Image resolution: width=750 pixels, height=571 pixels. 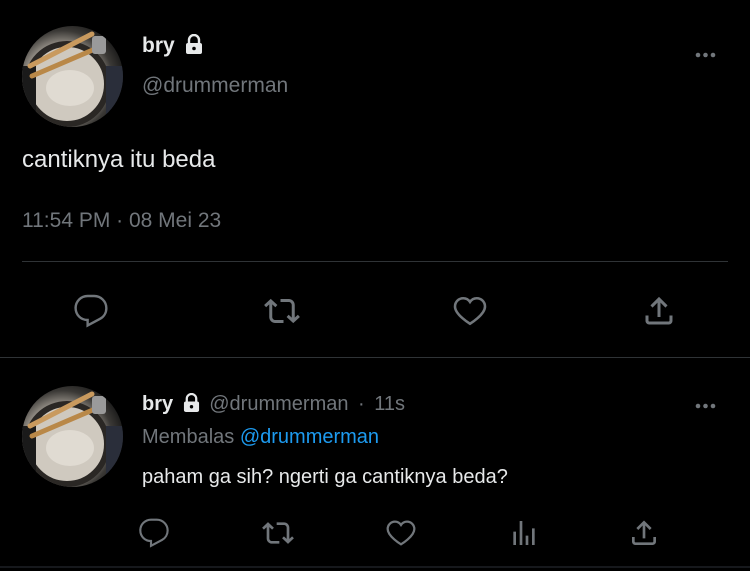 I want to click on reply-text: paham ga sih? ngerti ga cantiknya beda?, so click(x=325, y=477).